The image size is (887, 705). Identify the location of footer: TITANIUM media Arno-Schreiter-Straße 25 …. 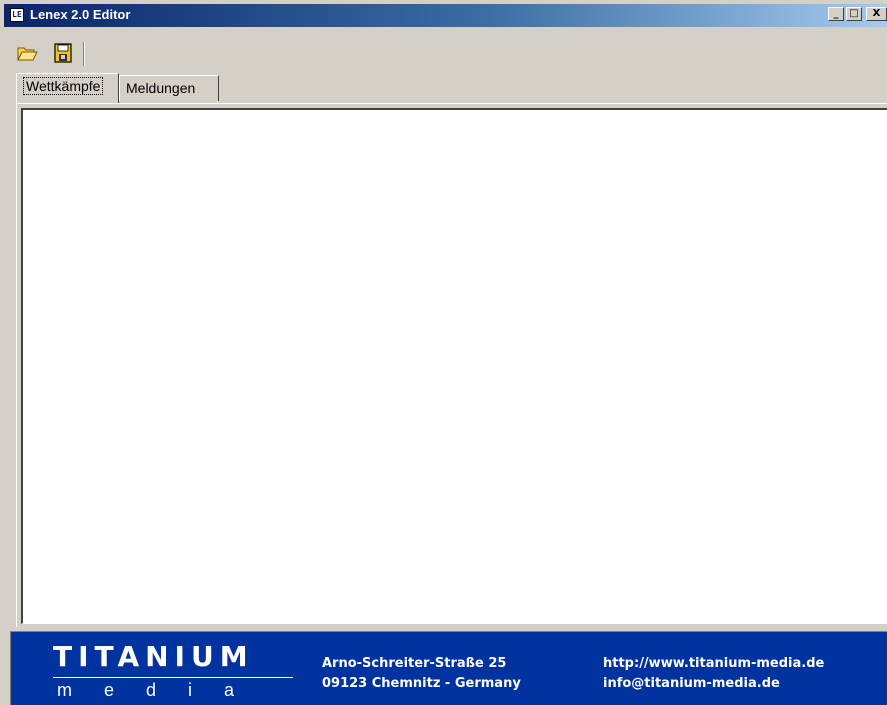
(443, 667).